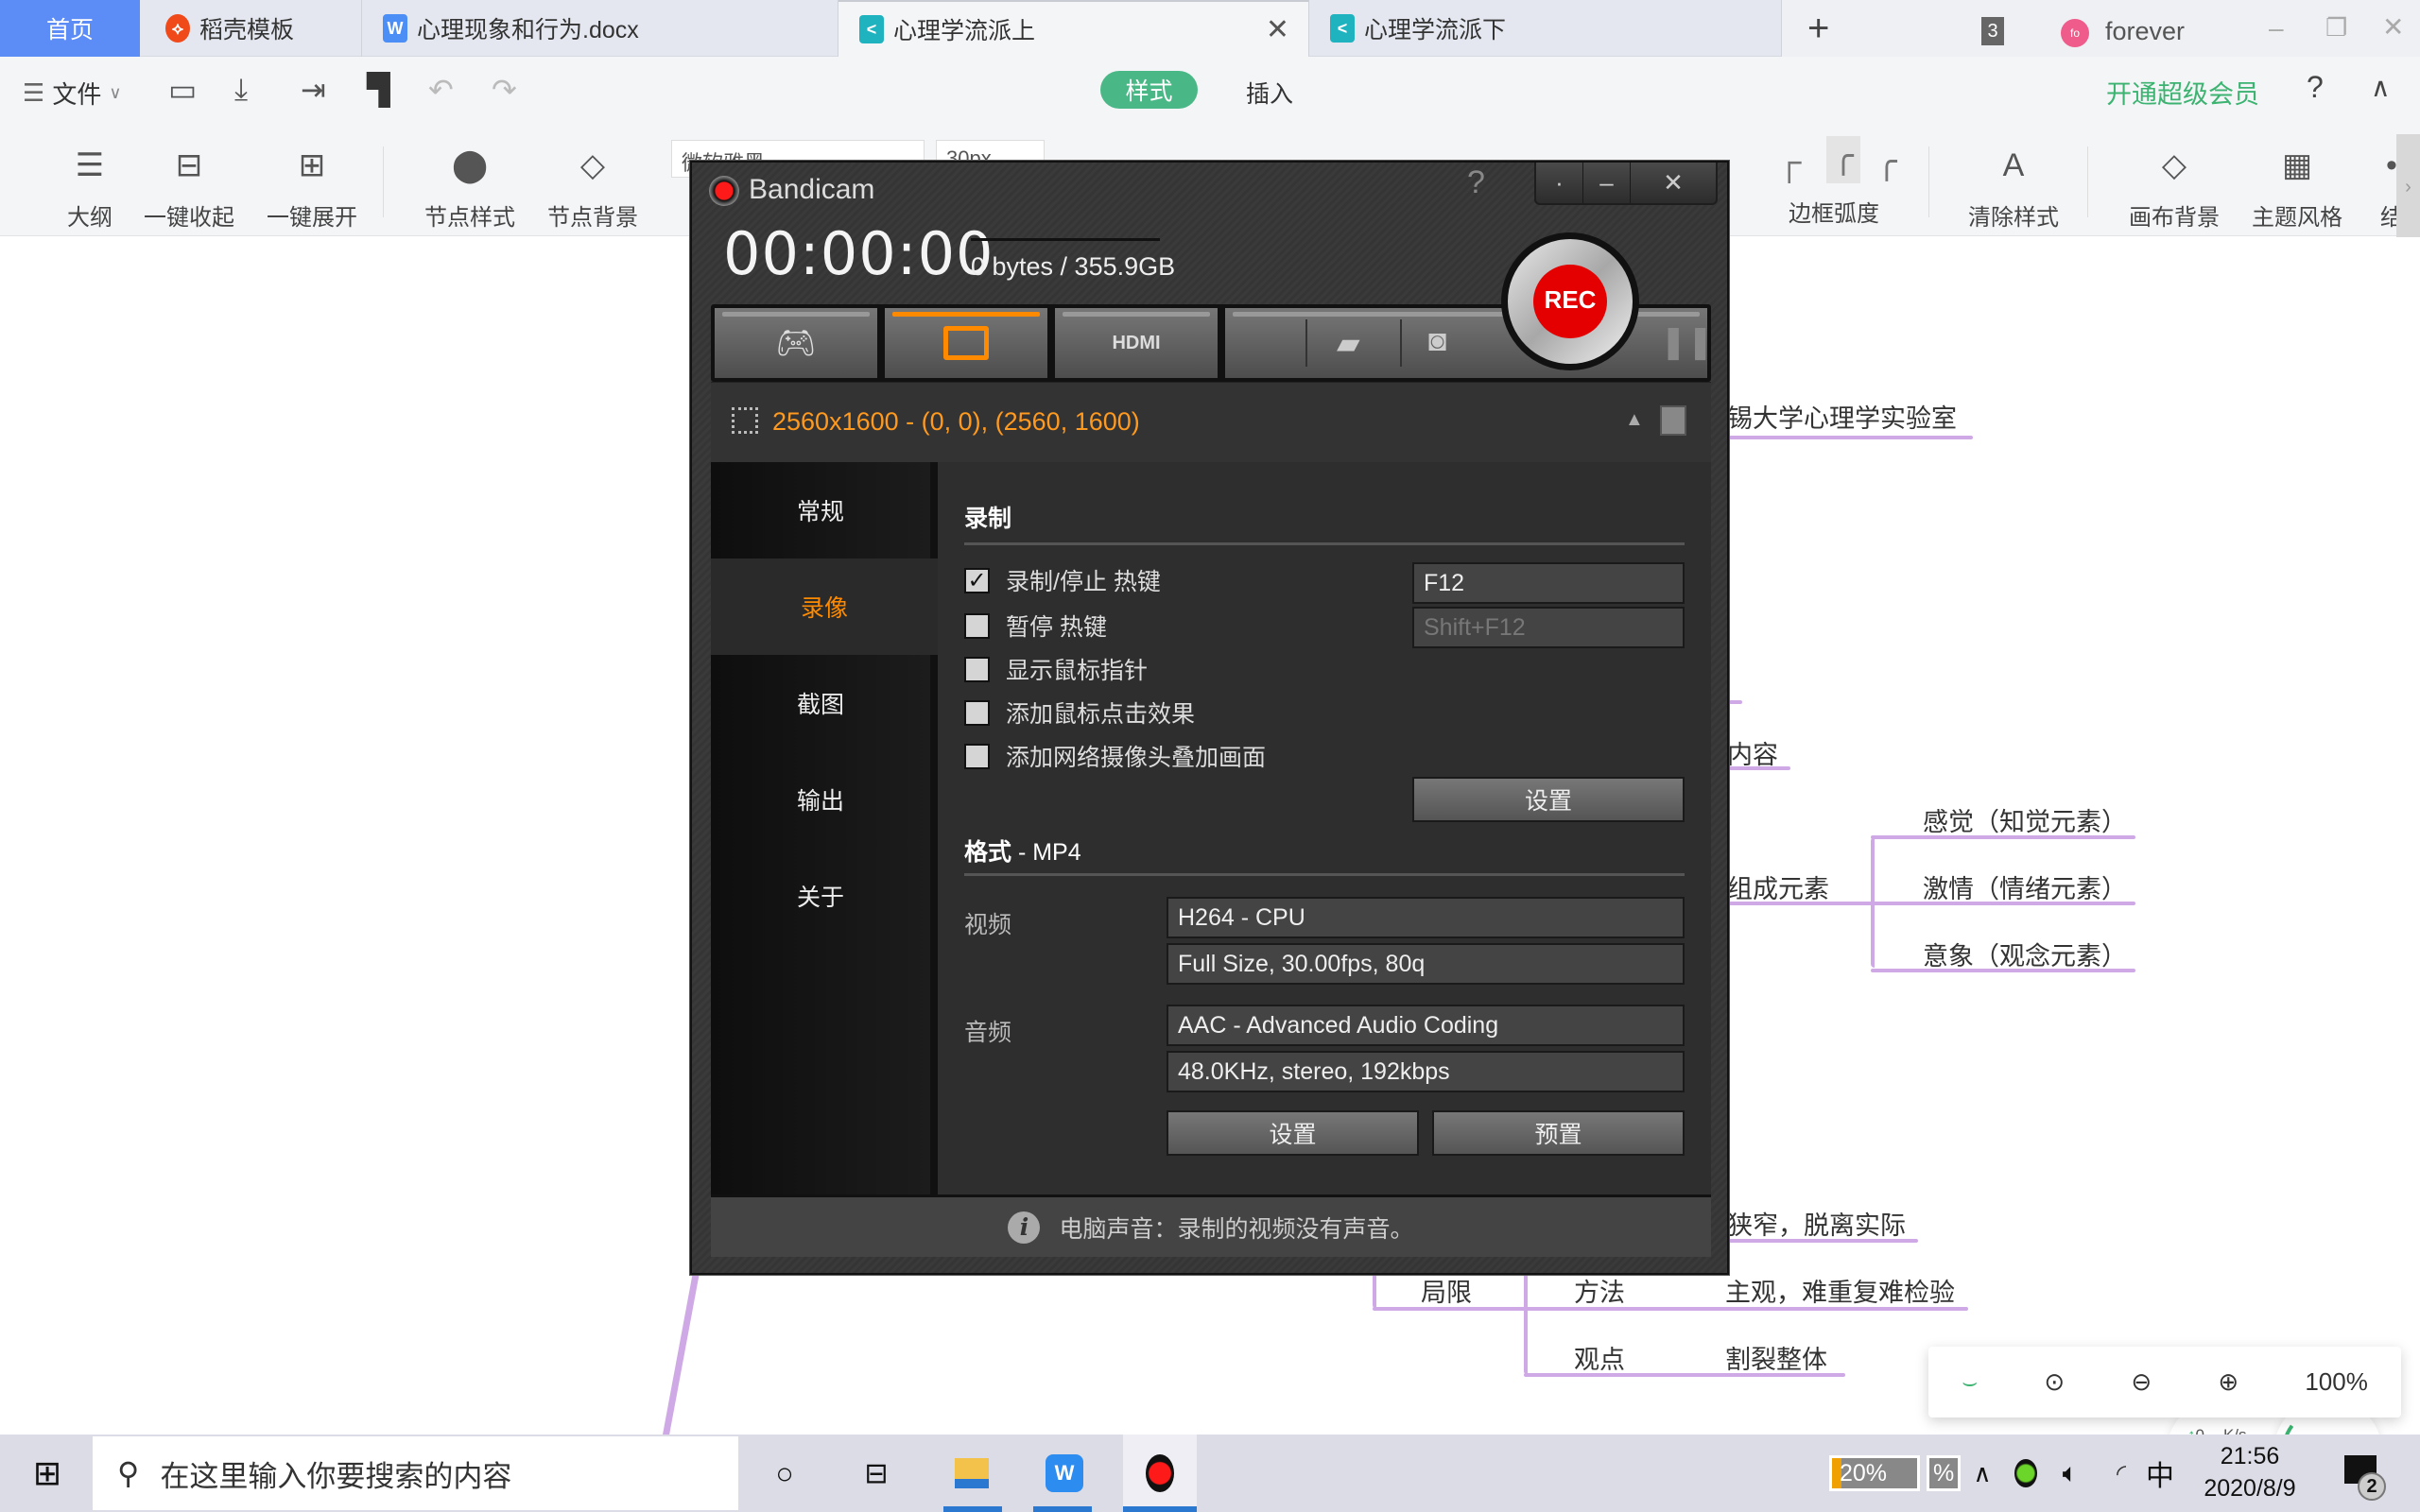 The width and height of the screenshot is (2420, 1512). Describe the element at coordinates (2025, 819) in the screenshot. I see `node-sensation: 感觉（知觉元素）` at that location.